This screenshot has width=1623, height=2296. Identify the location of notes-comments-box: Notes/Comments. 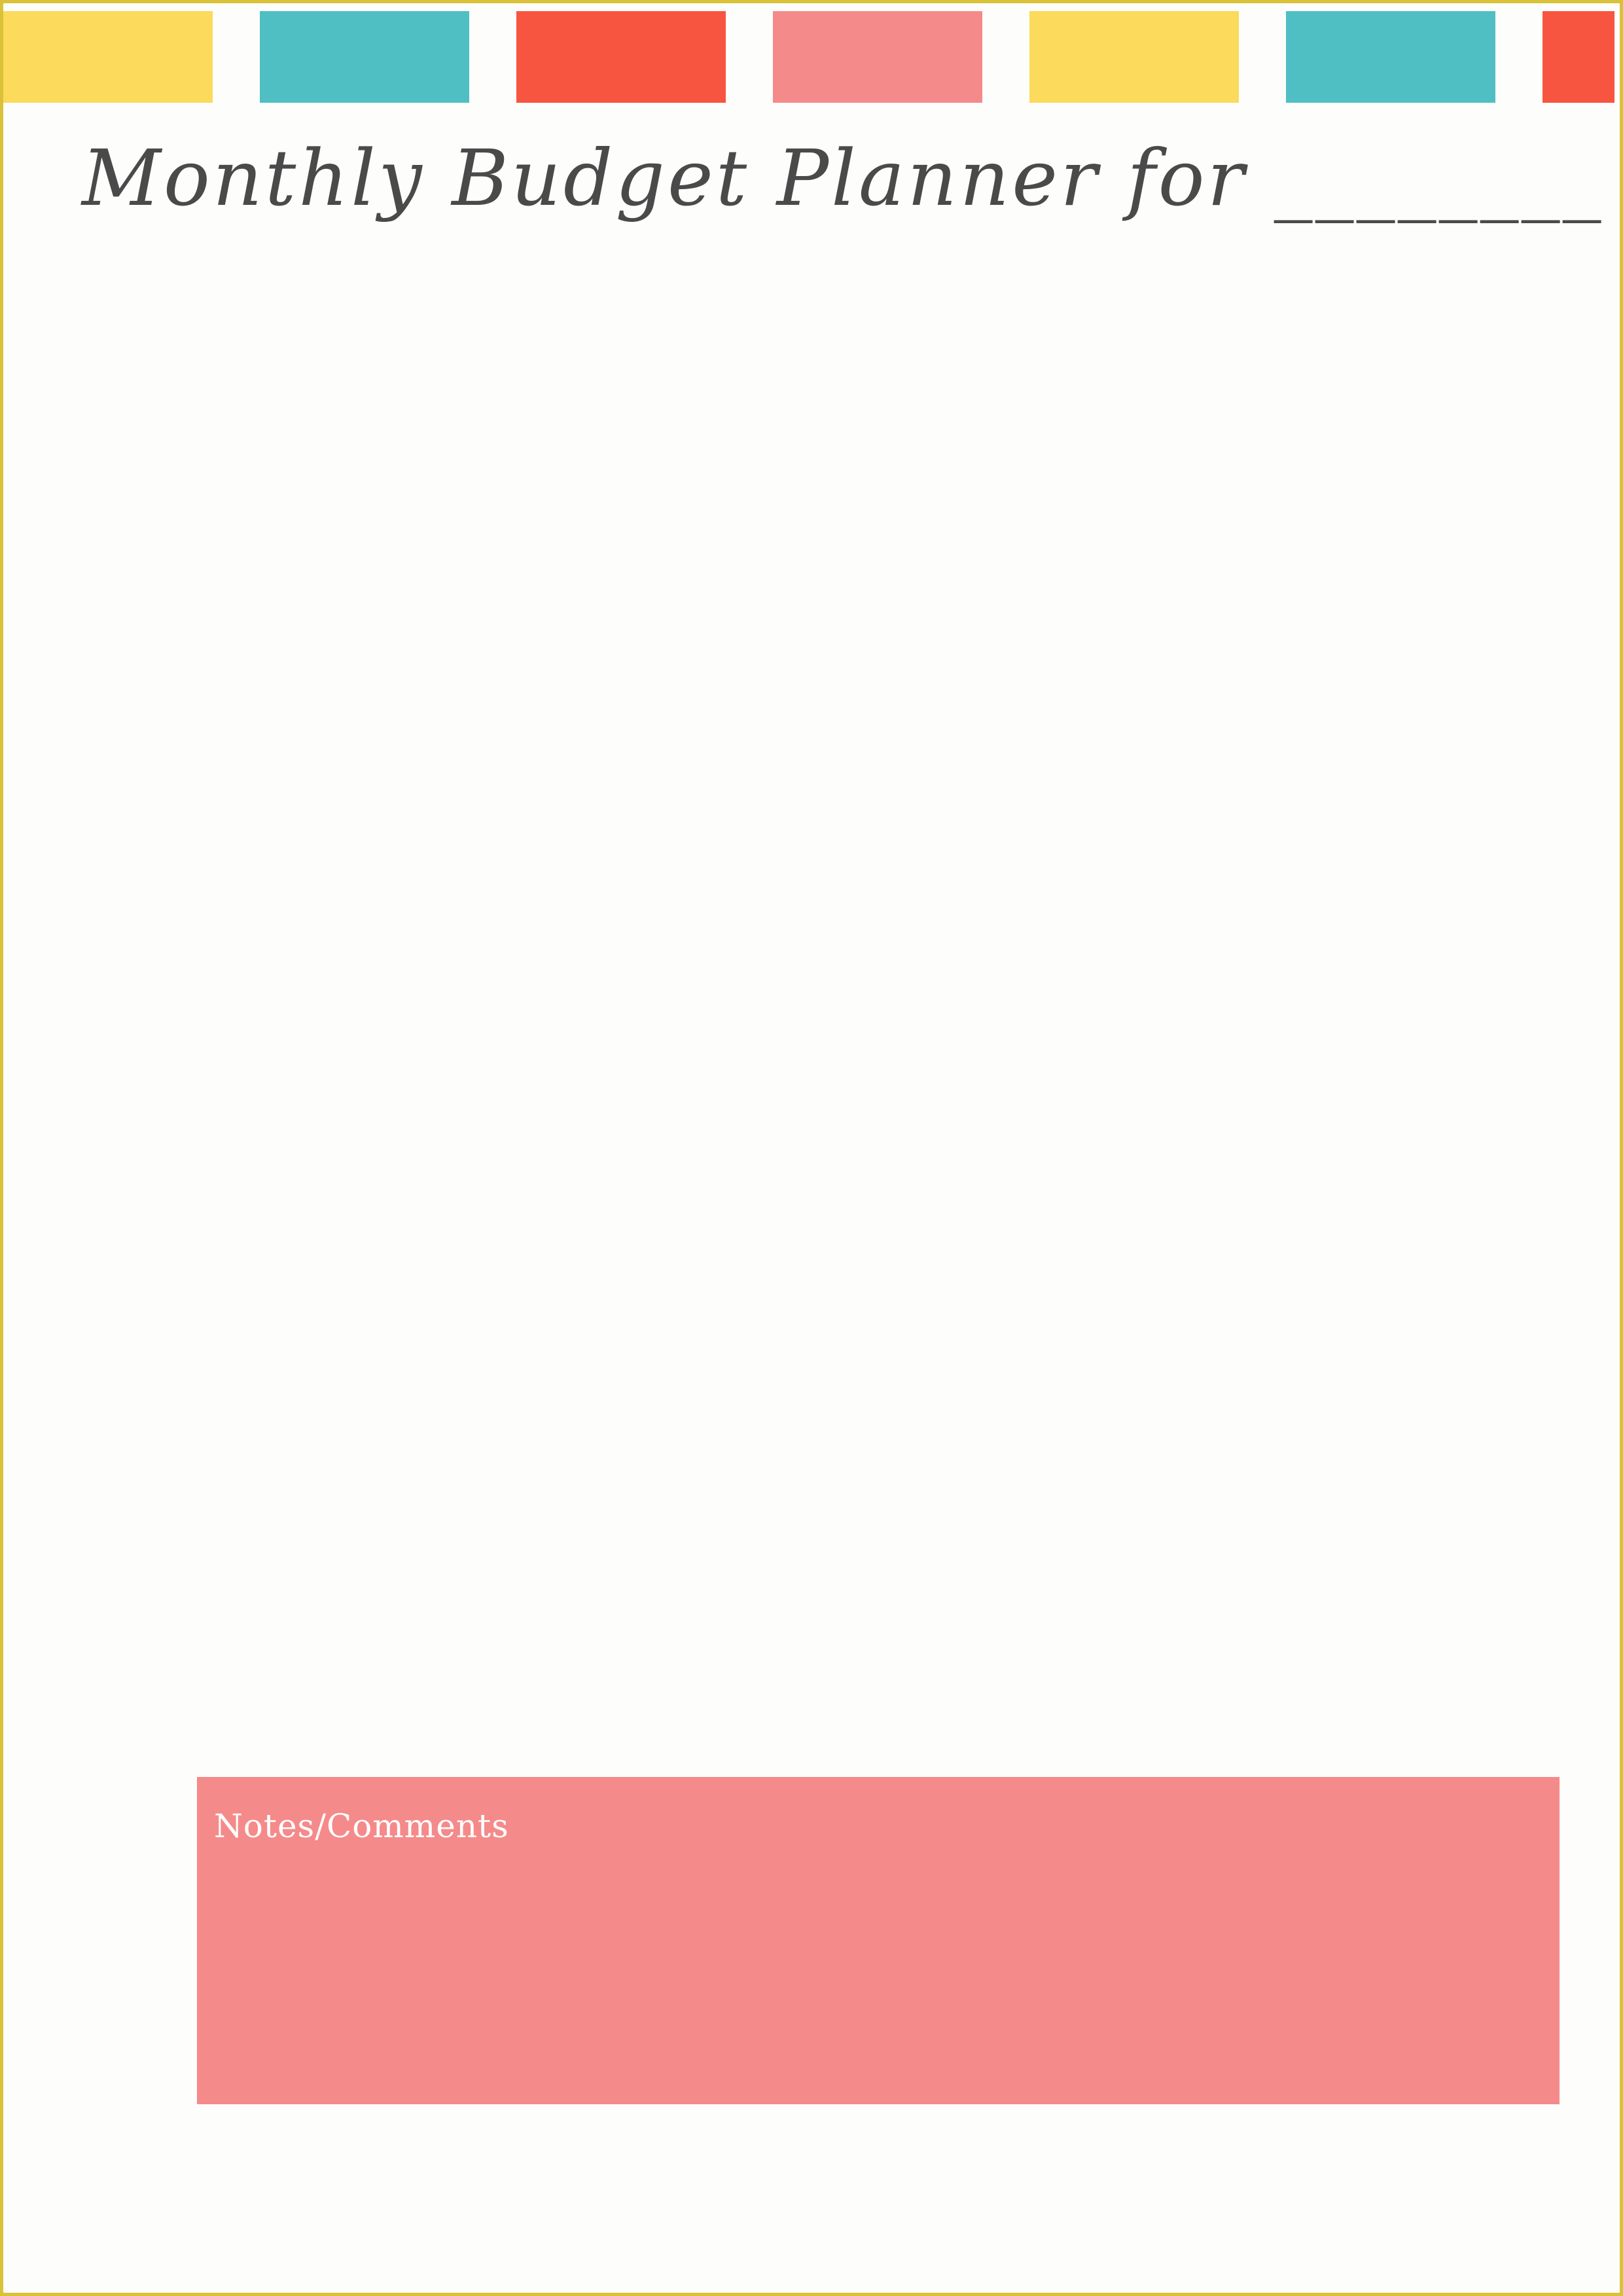
(879, 1940).